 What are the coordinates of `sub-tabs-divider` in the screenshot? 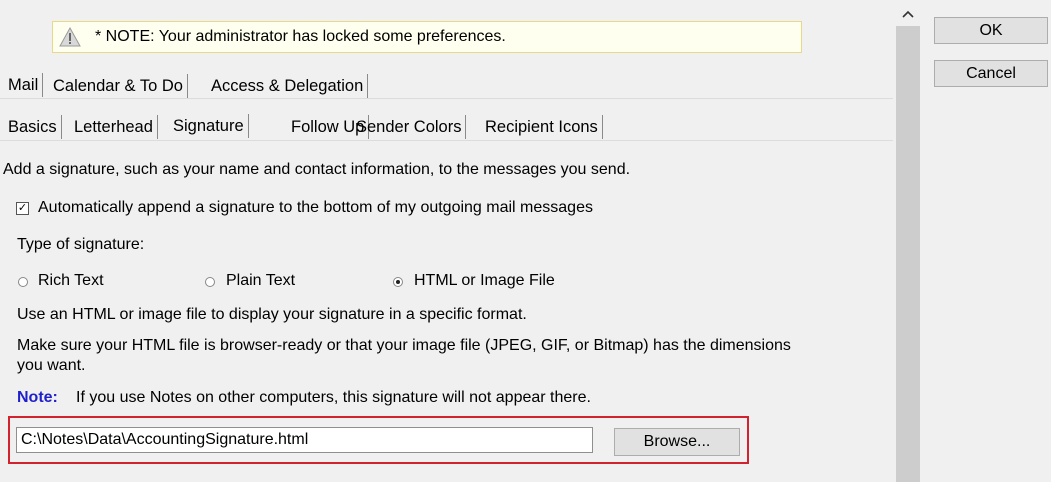 It's located at (446, 140).